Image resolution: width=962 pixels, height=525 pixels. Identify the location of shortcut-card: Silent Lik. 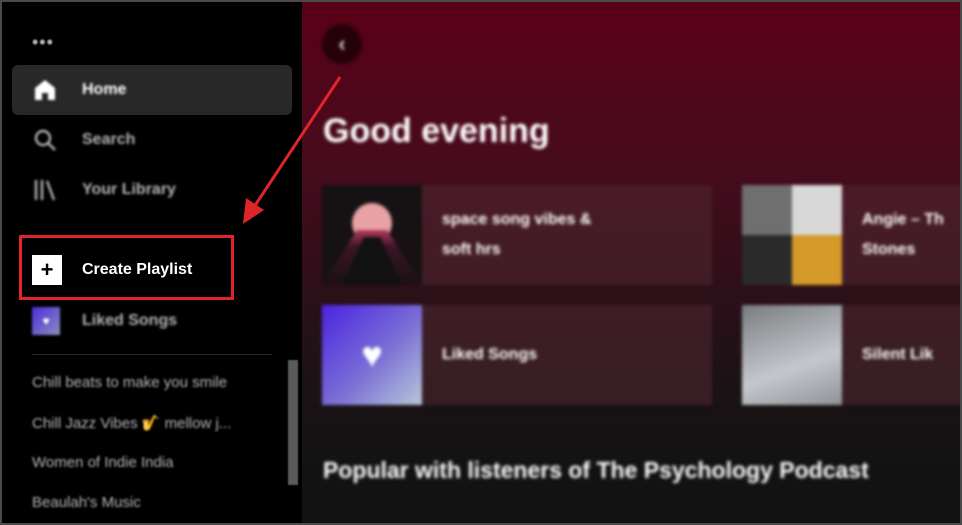
(851, 355).